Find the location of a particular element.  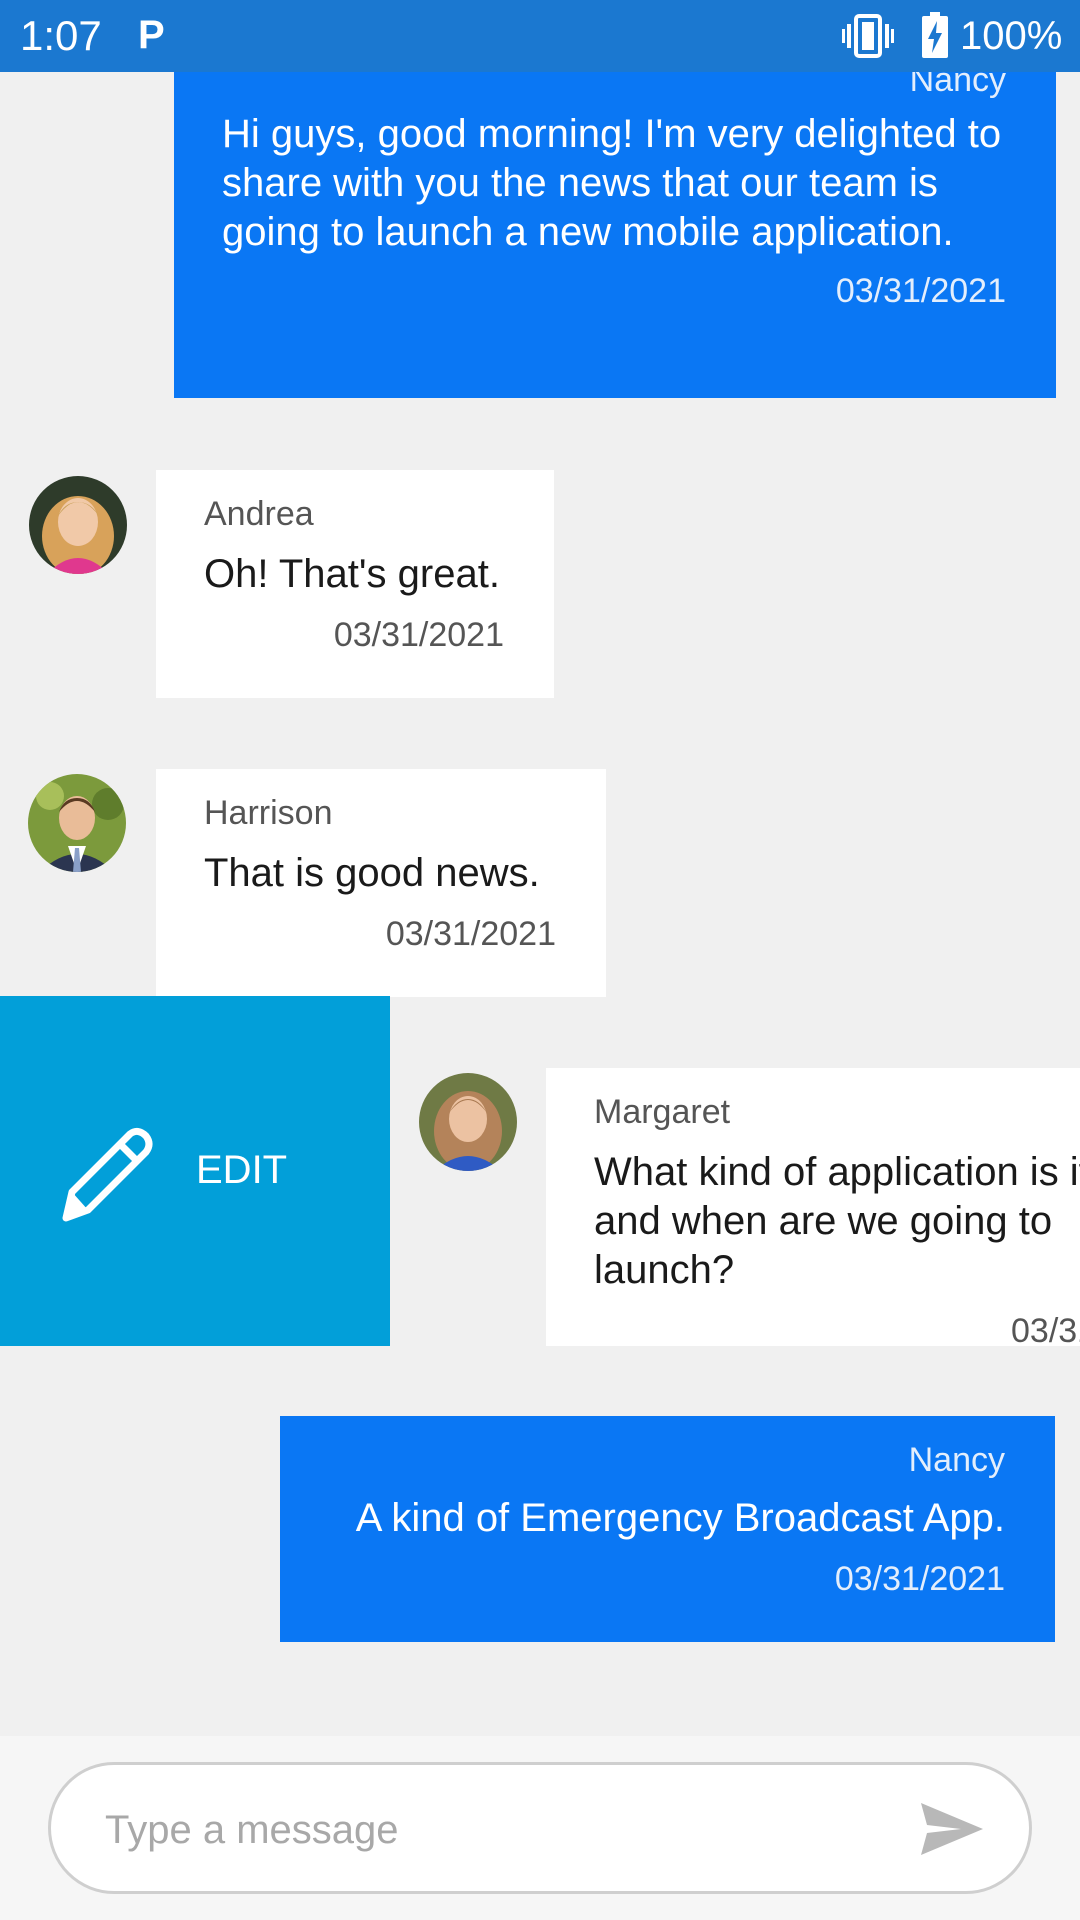

composer-bar is located at coordinates (540, 1828).